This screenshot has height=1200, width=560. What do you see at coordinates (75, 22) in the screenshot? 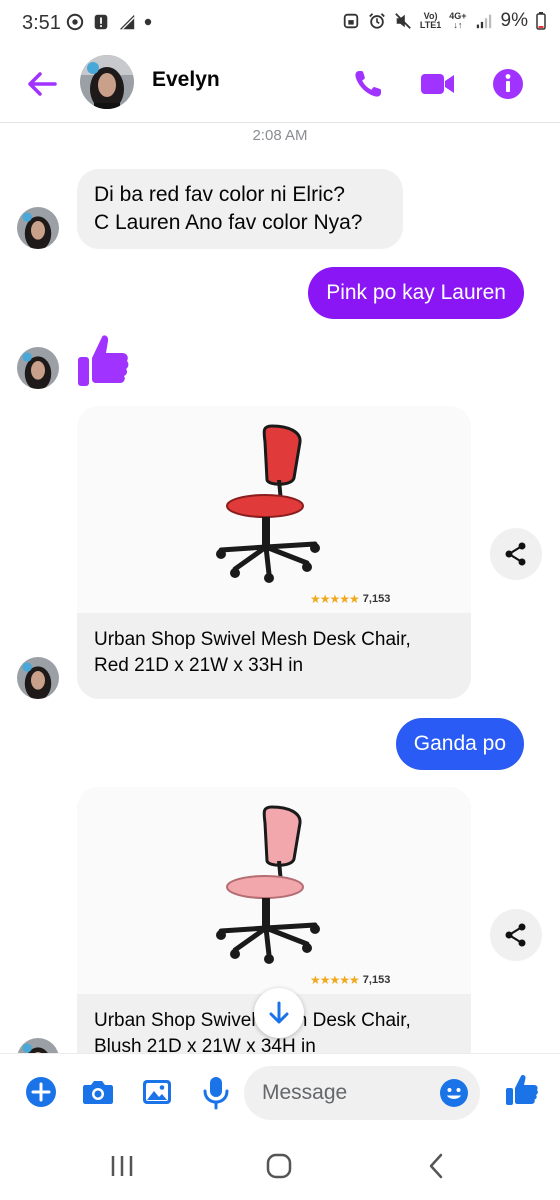
I see `chrome-icon` at bounding box center [75, 22].